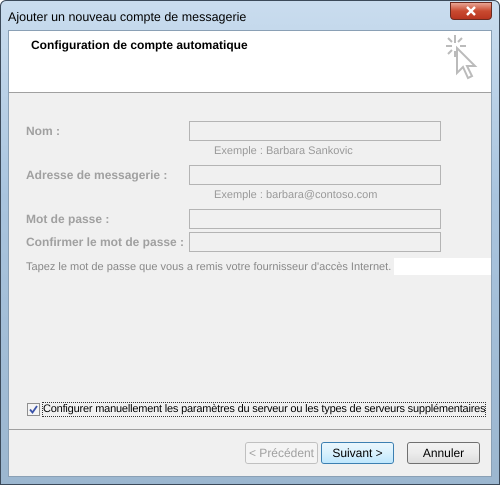 Image resolution: width=500 pixels, height=485 pixels. I want to click on checkbox, so click(33, 409).